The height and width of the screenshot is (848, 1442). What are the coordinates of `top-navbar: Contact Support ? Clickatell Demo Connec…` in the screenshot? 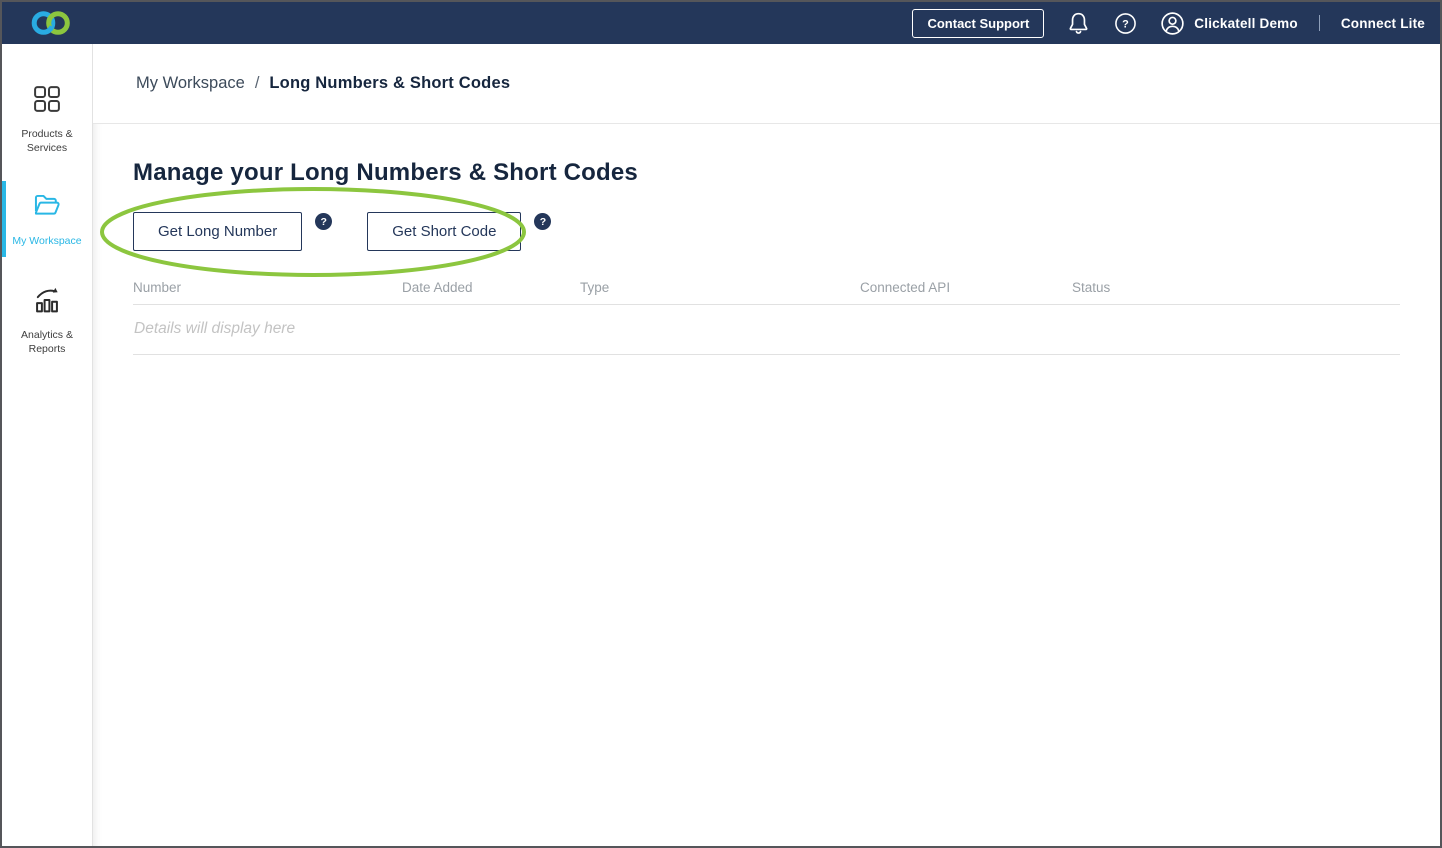 It's located at (721, 23).